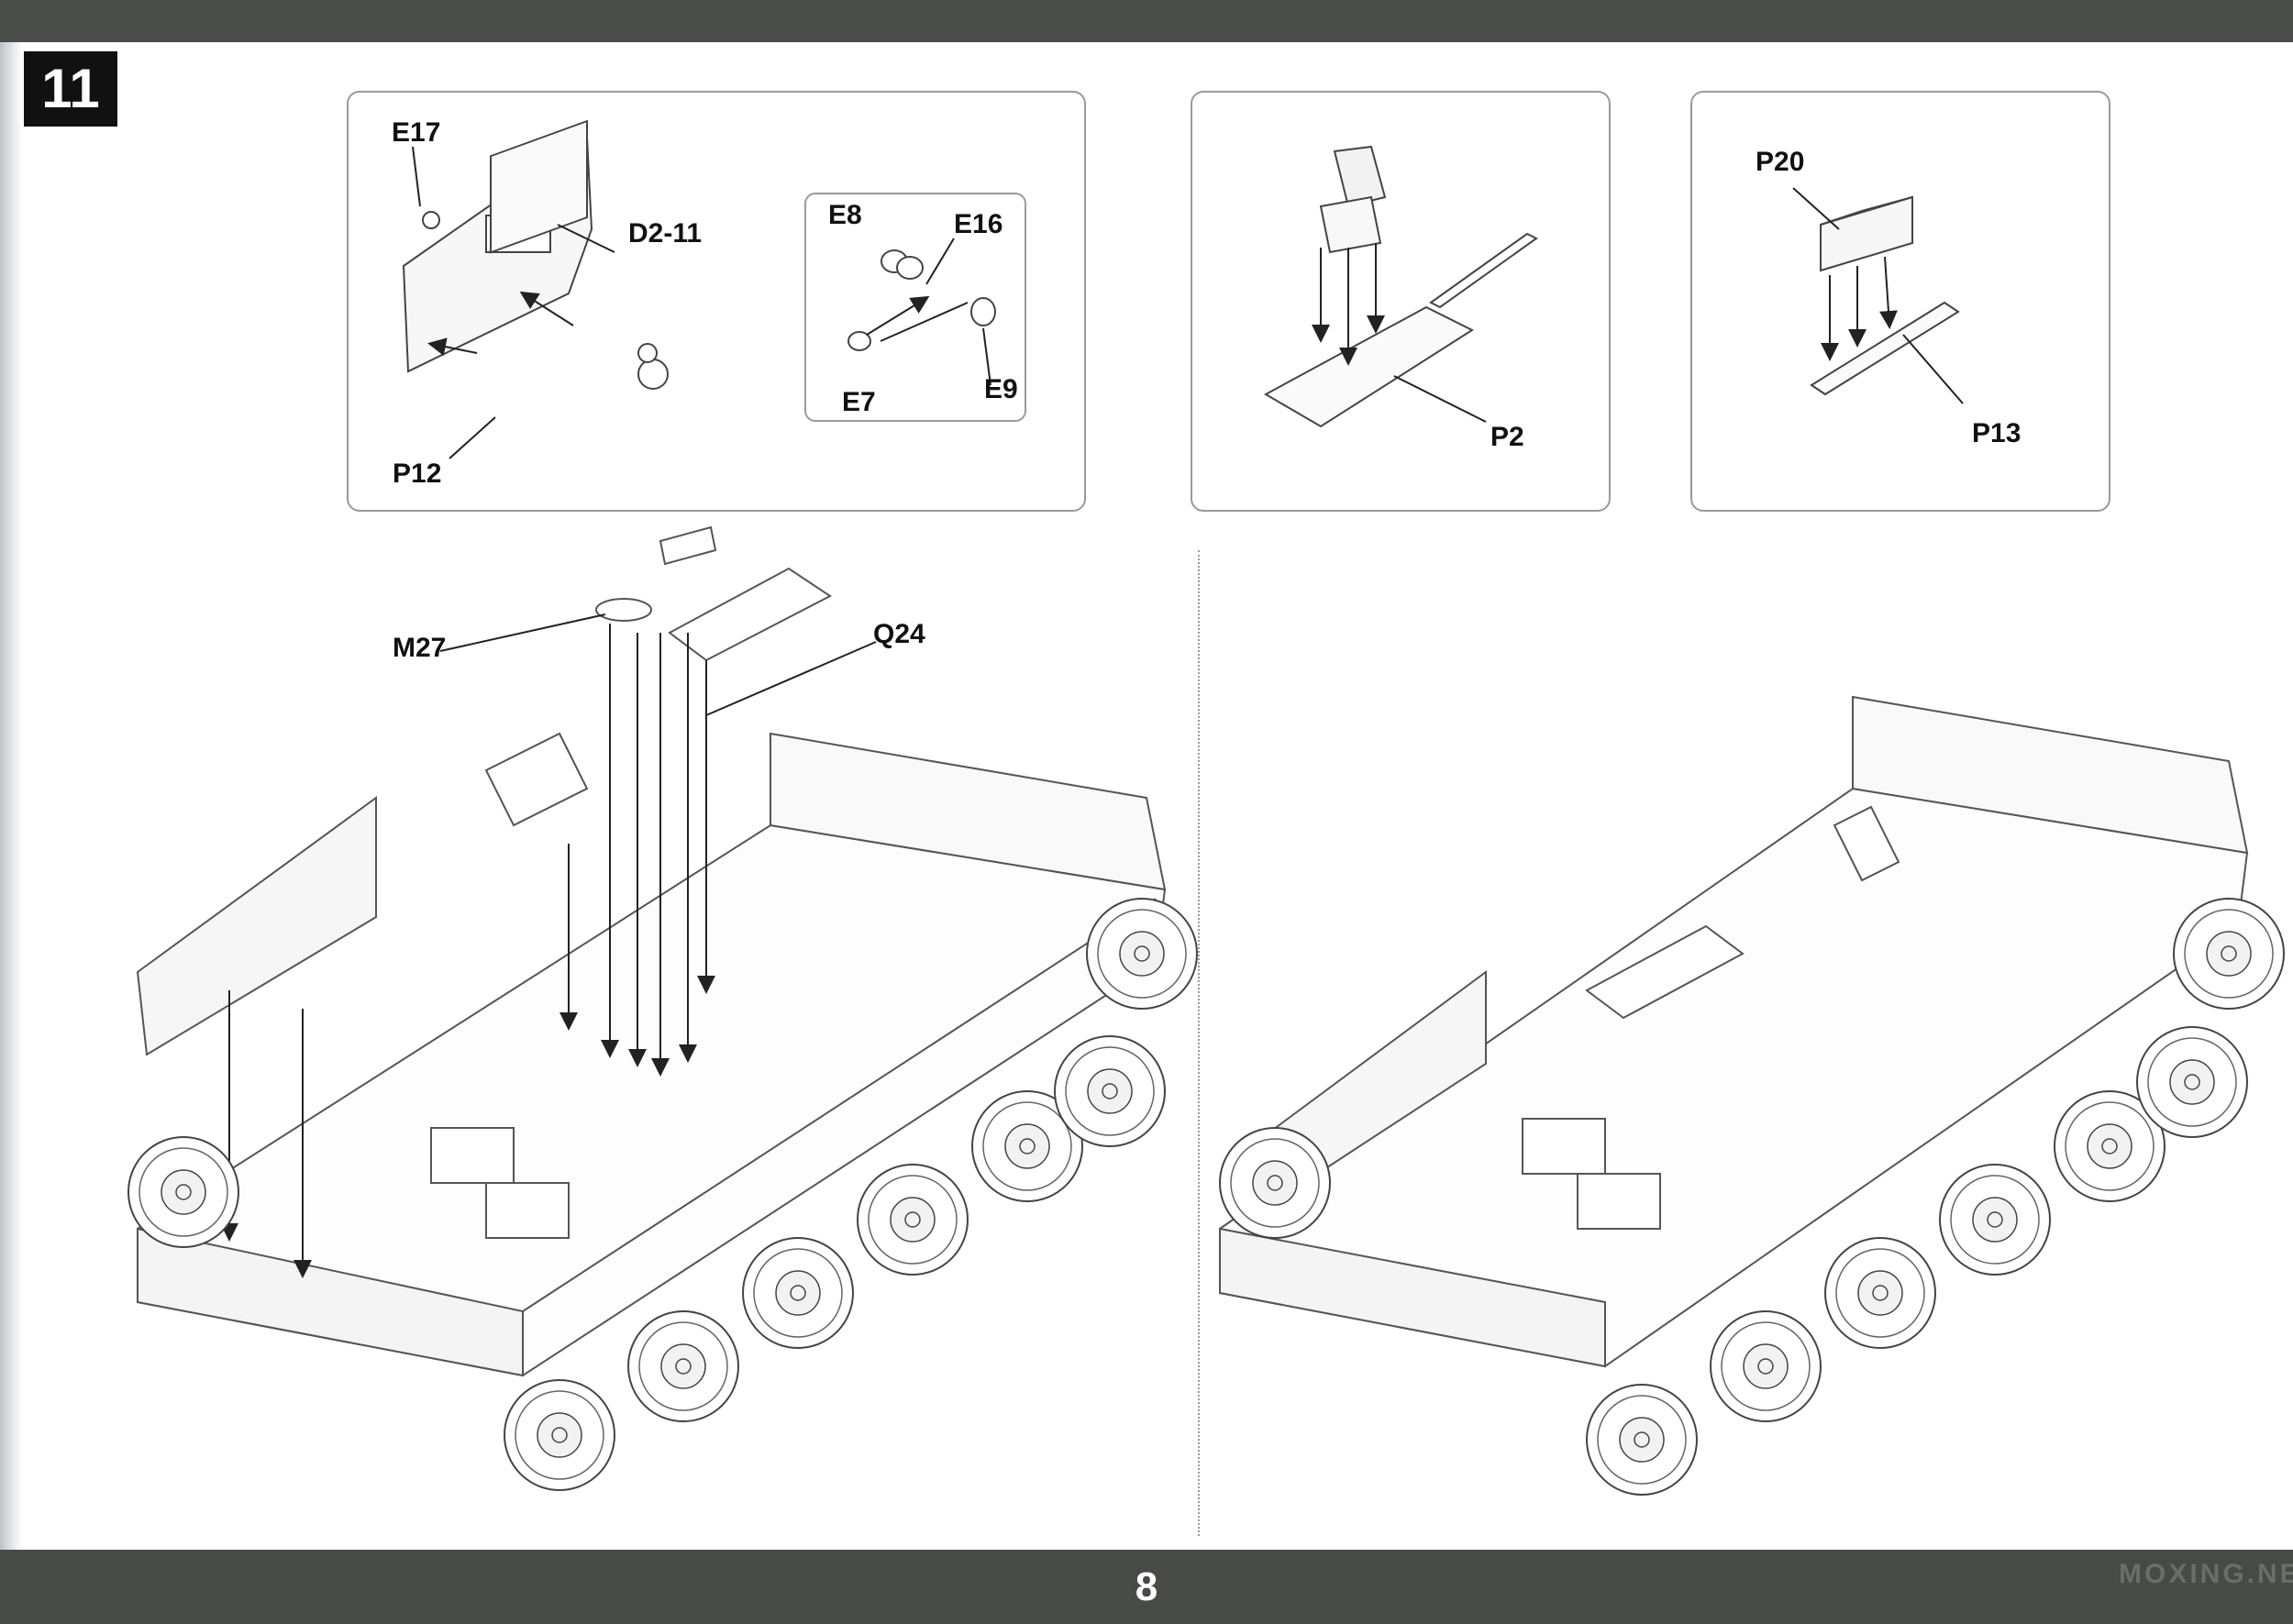  What do you see at coordinates (845, 215) in the screenshot?
I see `label-e8: E8` at bounding box center [845, 215].